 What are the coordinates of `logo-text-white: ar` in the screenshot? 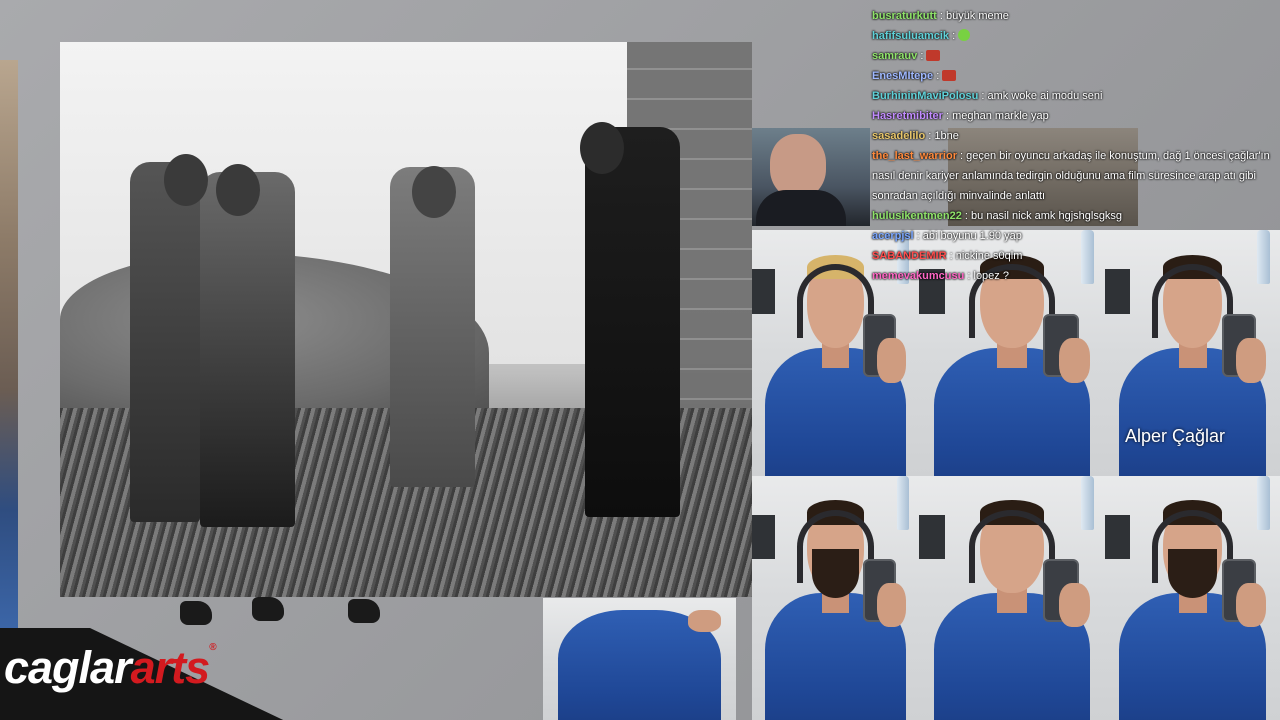 It's located at (111, 667).